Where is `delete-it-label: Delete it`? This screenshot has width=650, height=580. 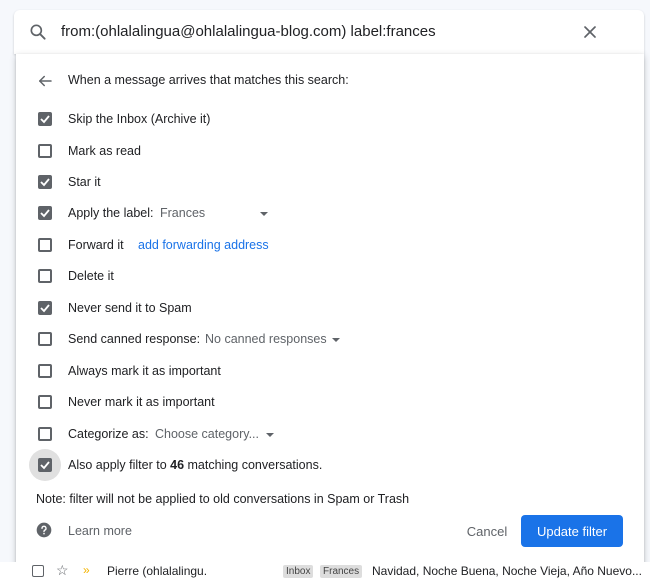
delete-it-label: Delete it is located at coordinates (91, 276).